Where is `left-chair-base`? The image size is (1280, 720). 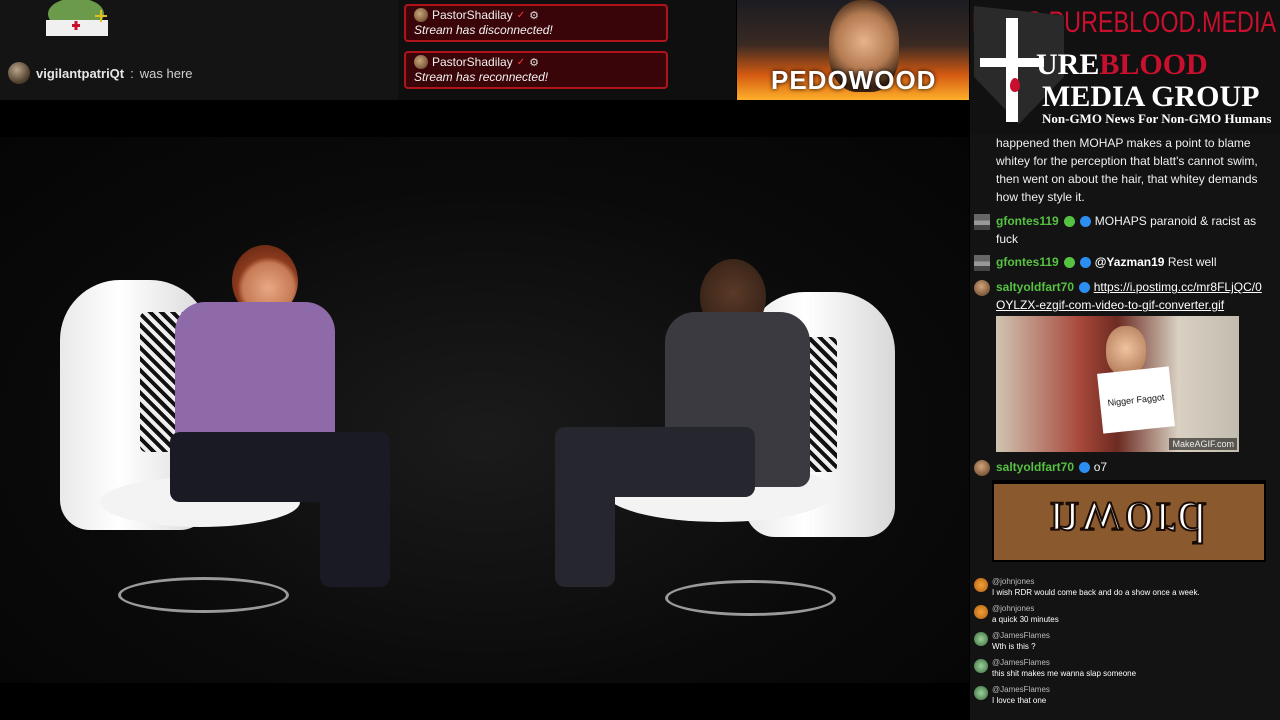 left-chair-base is located at coordinates (203, 595).